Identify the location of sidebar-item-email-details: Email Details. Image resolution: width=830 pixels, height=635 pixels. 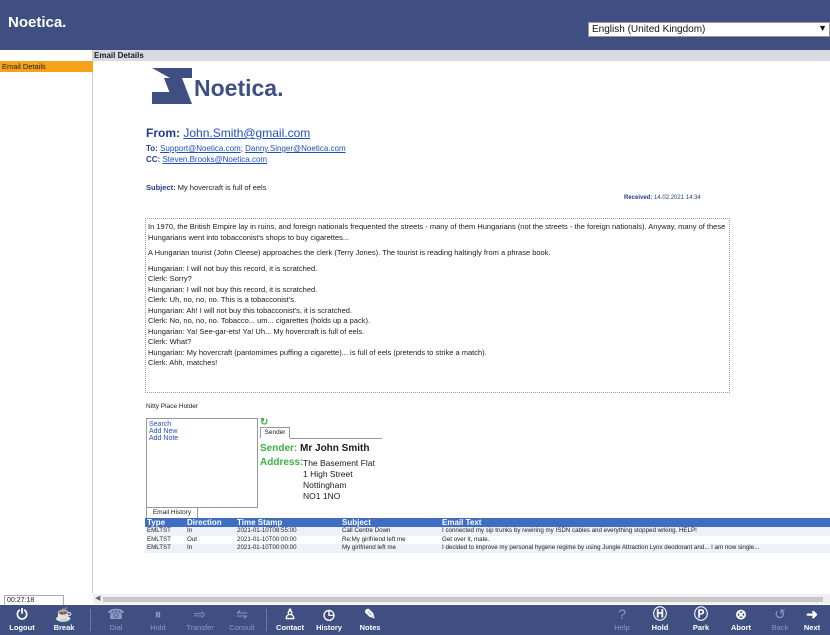
(46, 66).